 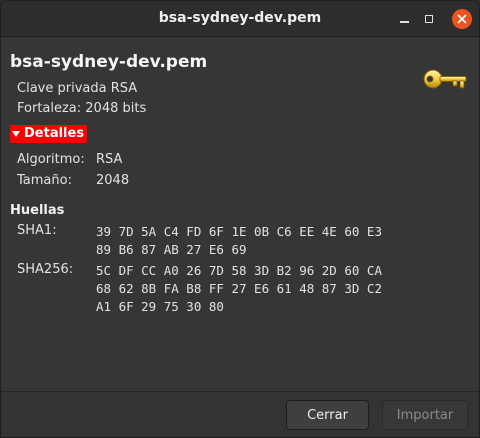 What do you see at coordinates (327, 415) in the screenshot?
I see `close-button: Cerrar` at bounding box center [327, 415].